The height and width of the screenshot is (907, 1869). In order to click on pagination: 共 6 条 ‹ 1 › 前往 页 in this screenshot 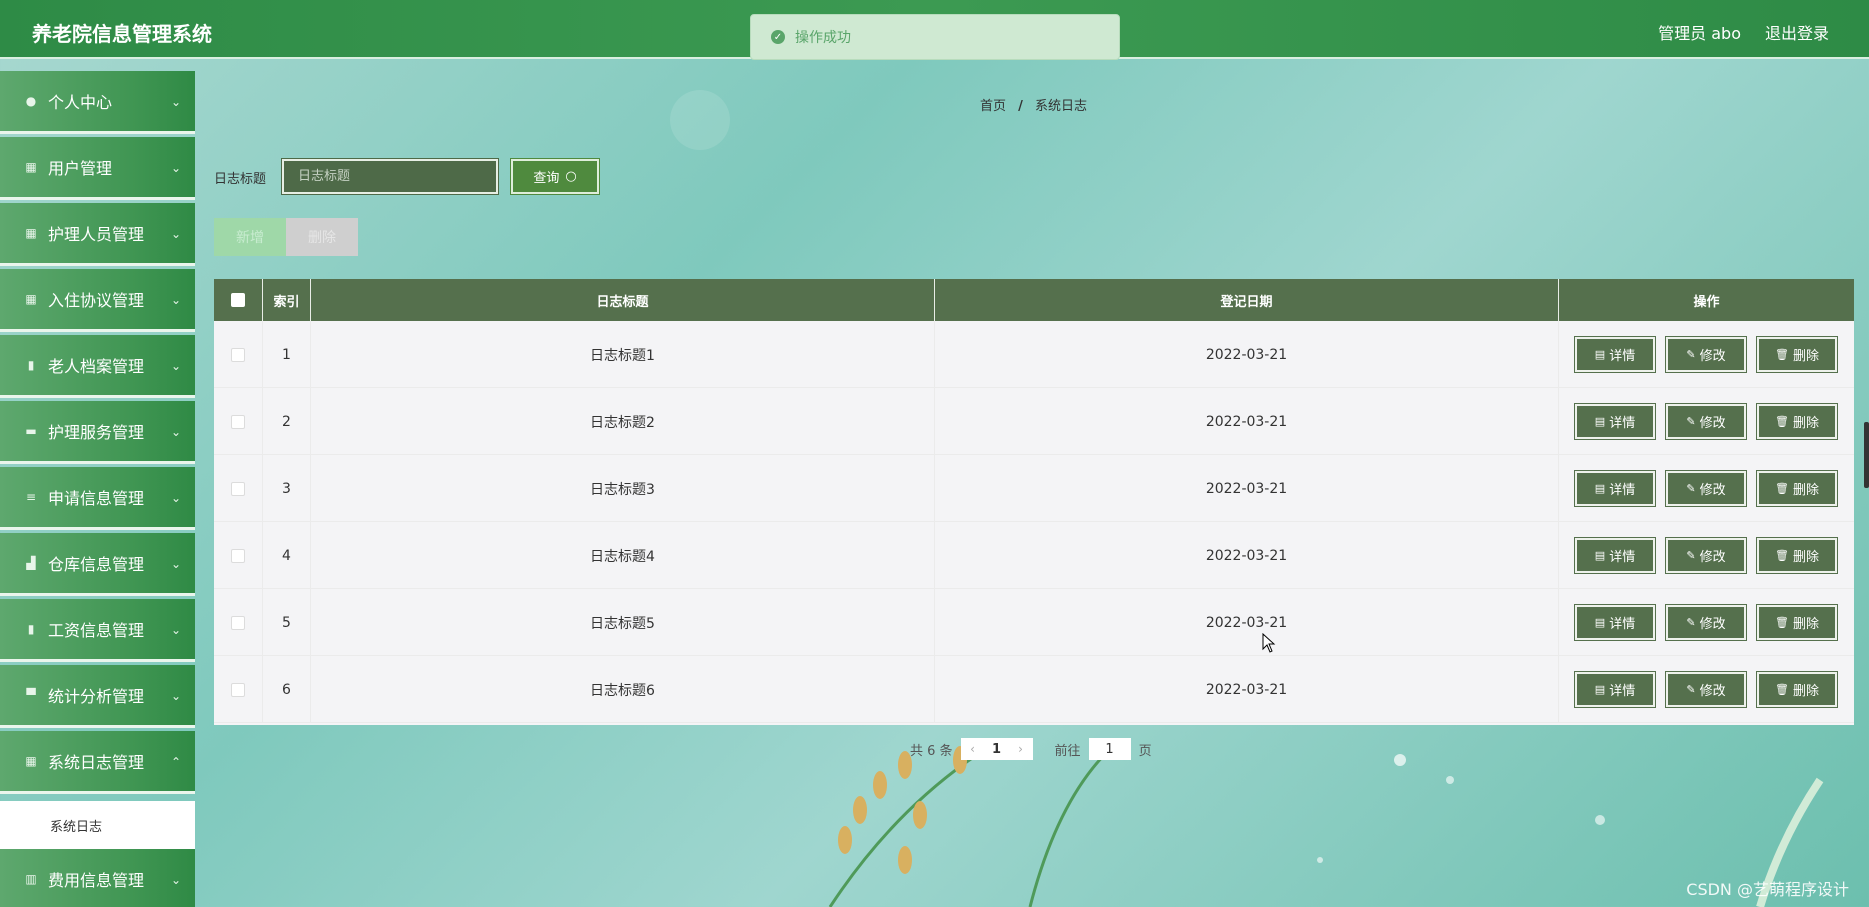, I will do `click(1031, 749)`.